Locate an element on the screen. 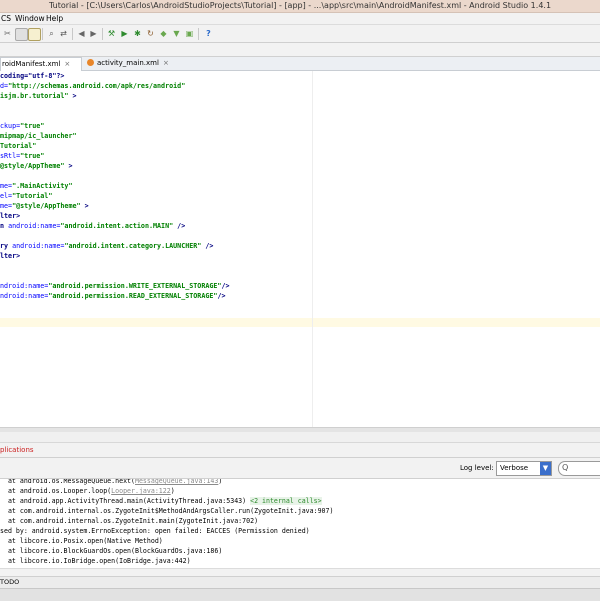 The height and width of the screenshot is (601, 600). android-device-monitor-icon: ◆ is located at coordinates (163, 33).